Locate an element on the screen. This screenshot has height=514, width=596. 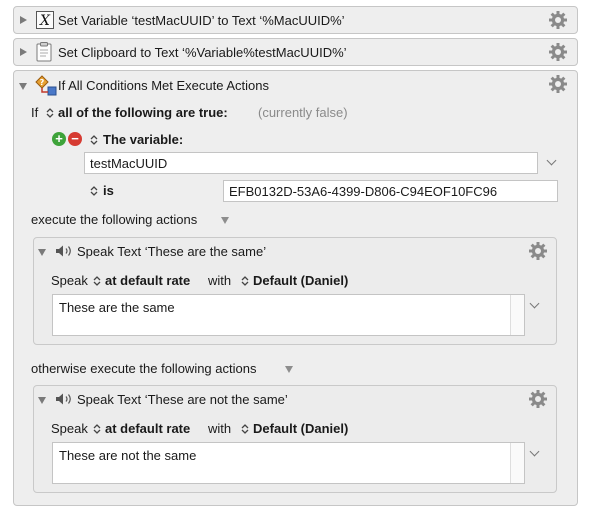
action-title: If All Conditions Met Execute Actions is located at coordinates (163, 85).